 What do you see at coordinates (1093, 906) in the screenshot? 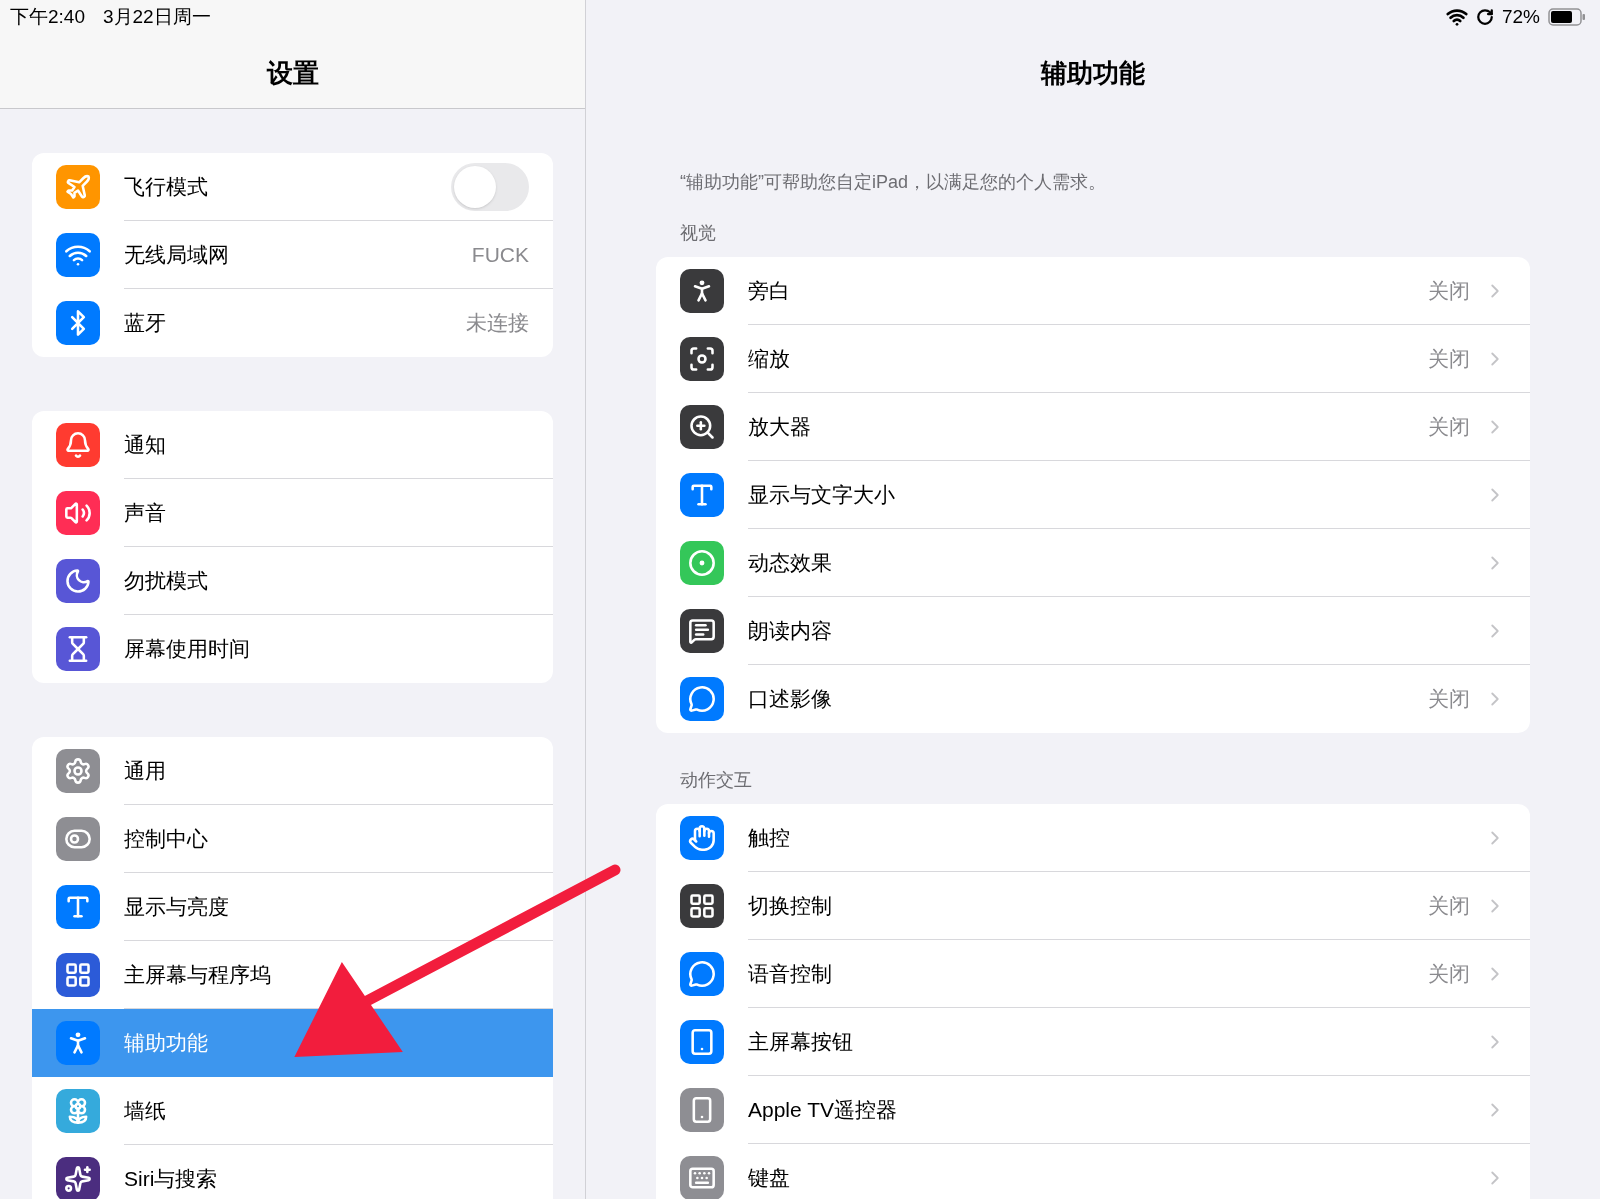
I see `settings-row: 切换控制 关闭` at bounding box center [1093, 906].